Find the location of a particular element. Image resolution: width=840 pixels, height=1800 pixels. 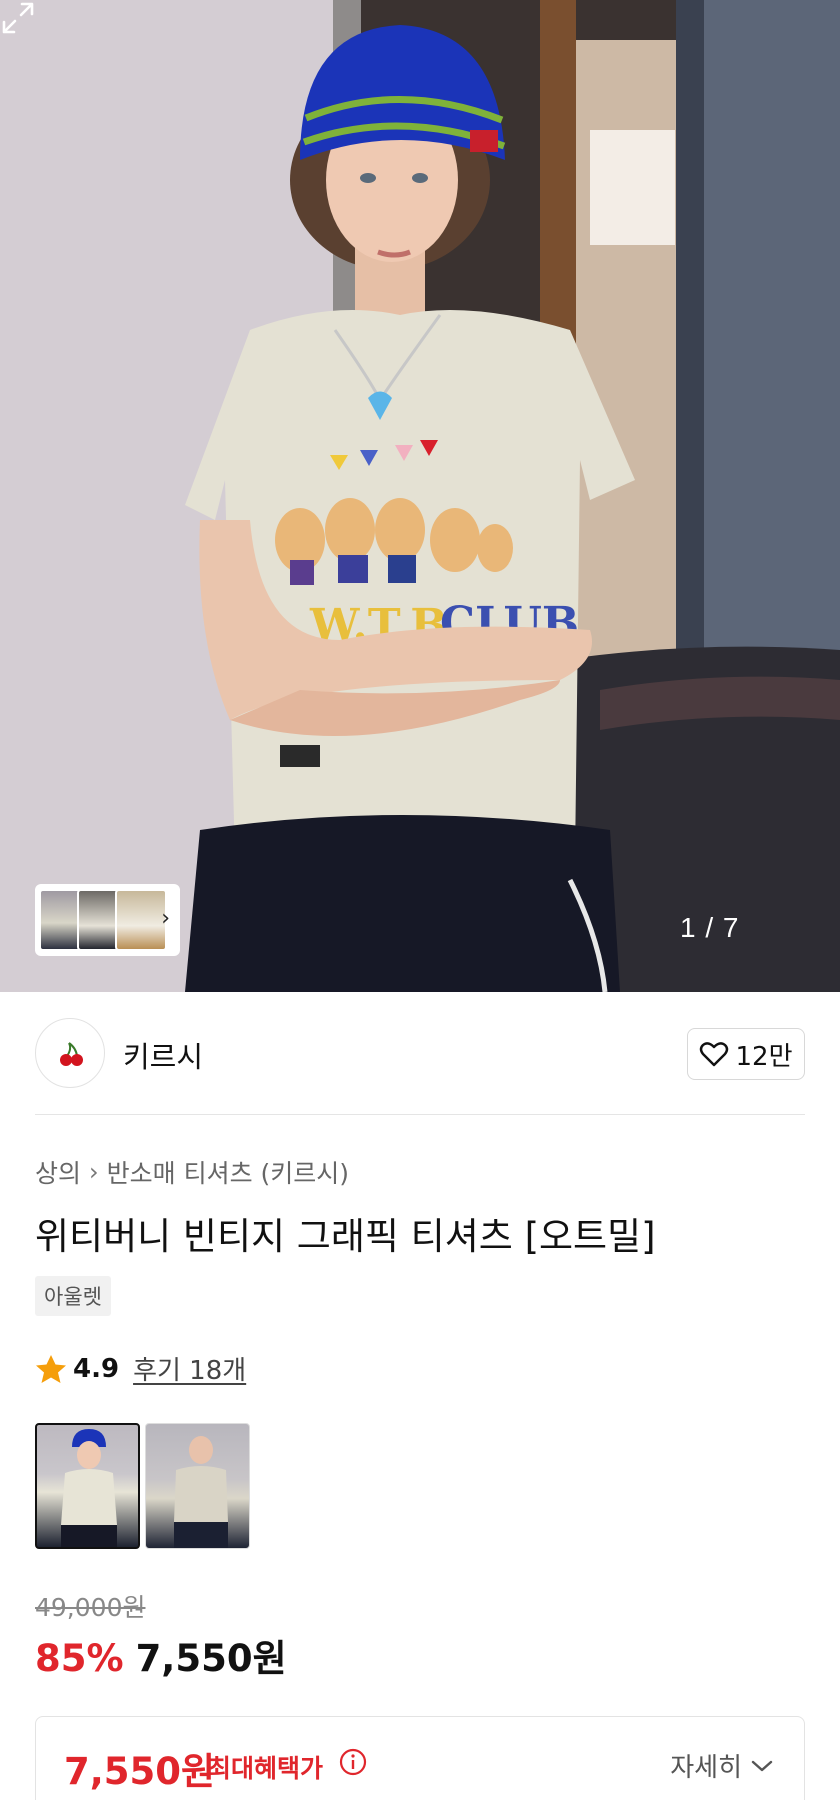

like-button: 12만 is located at coordinates (746, 1054).